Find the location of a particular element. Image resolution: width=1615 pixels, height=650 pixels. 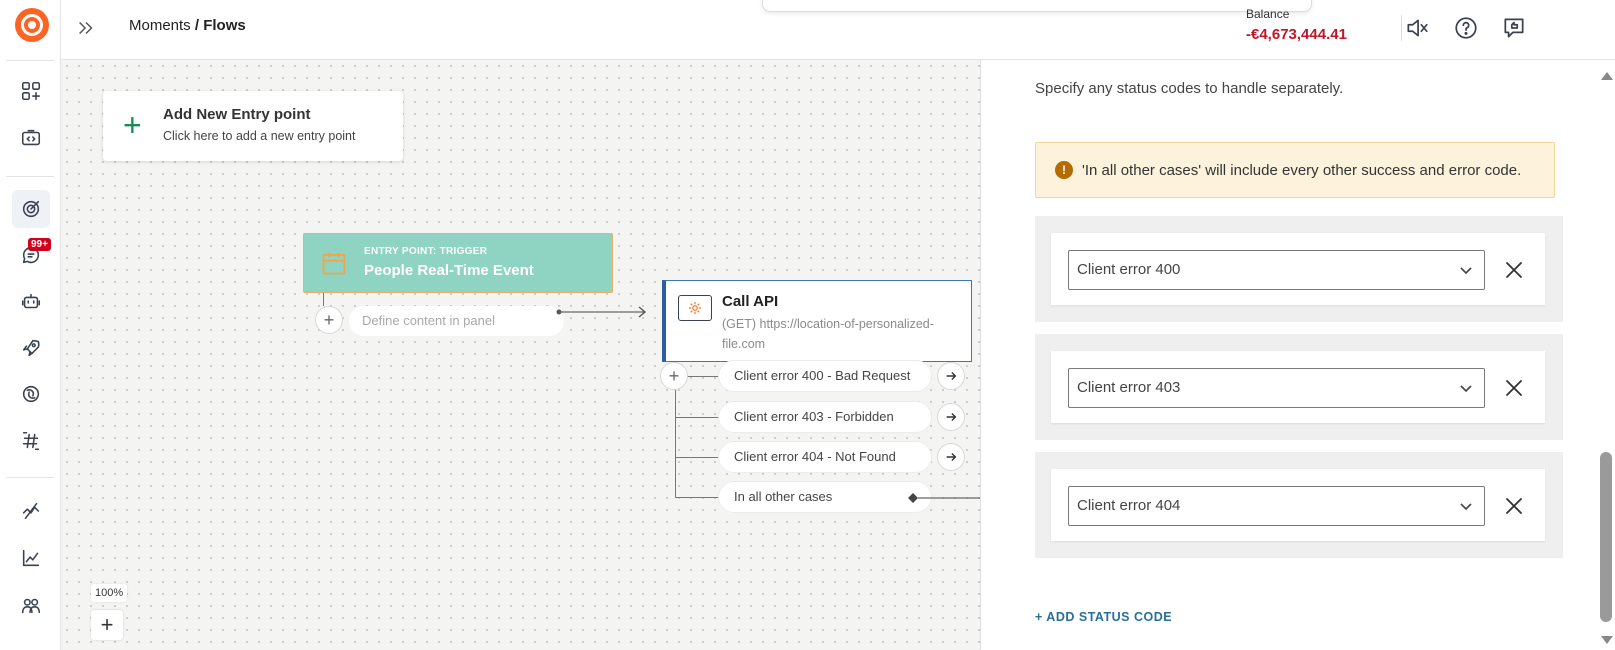

plus-icon: + is located at coordinates (132, 125).